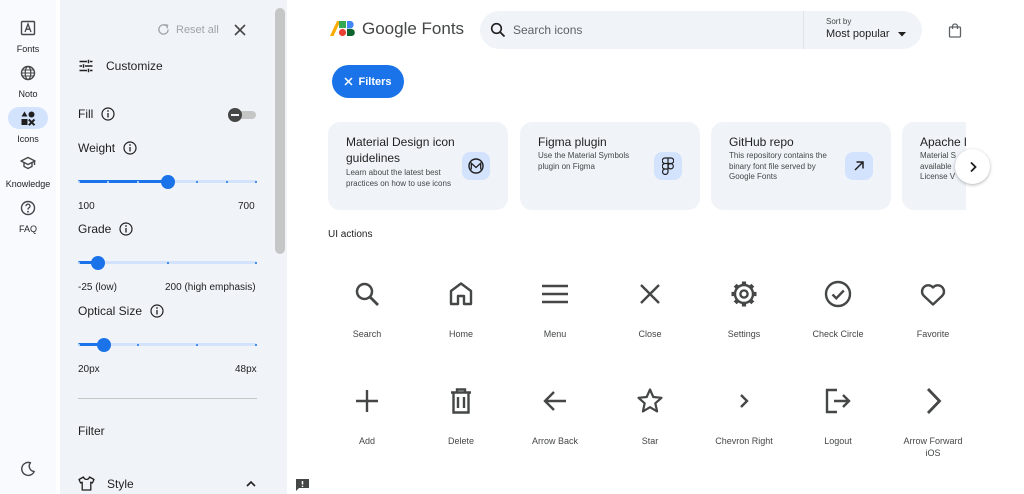 The height and width of the screenshot is (494, 1024). I want to click on icon-card-home: Home, so click(461, 330).